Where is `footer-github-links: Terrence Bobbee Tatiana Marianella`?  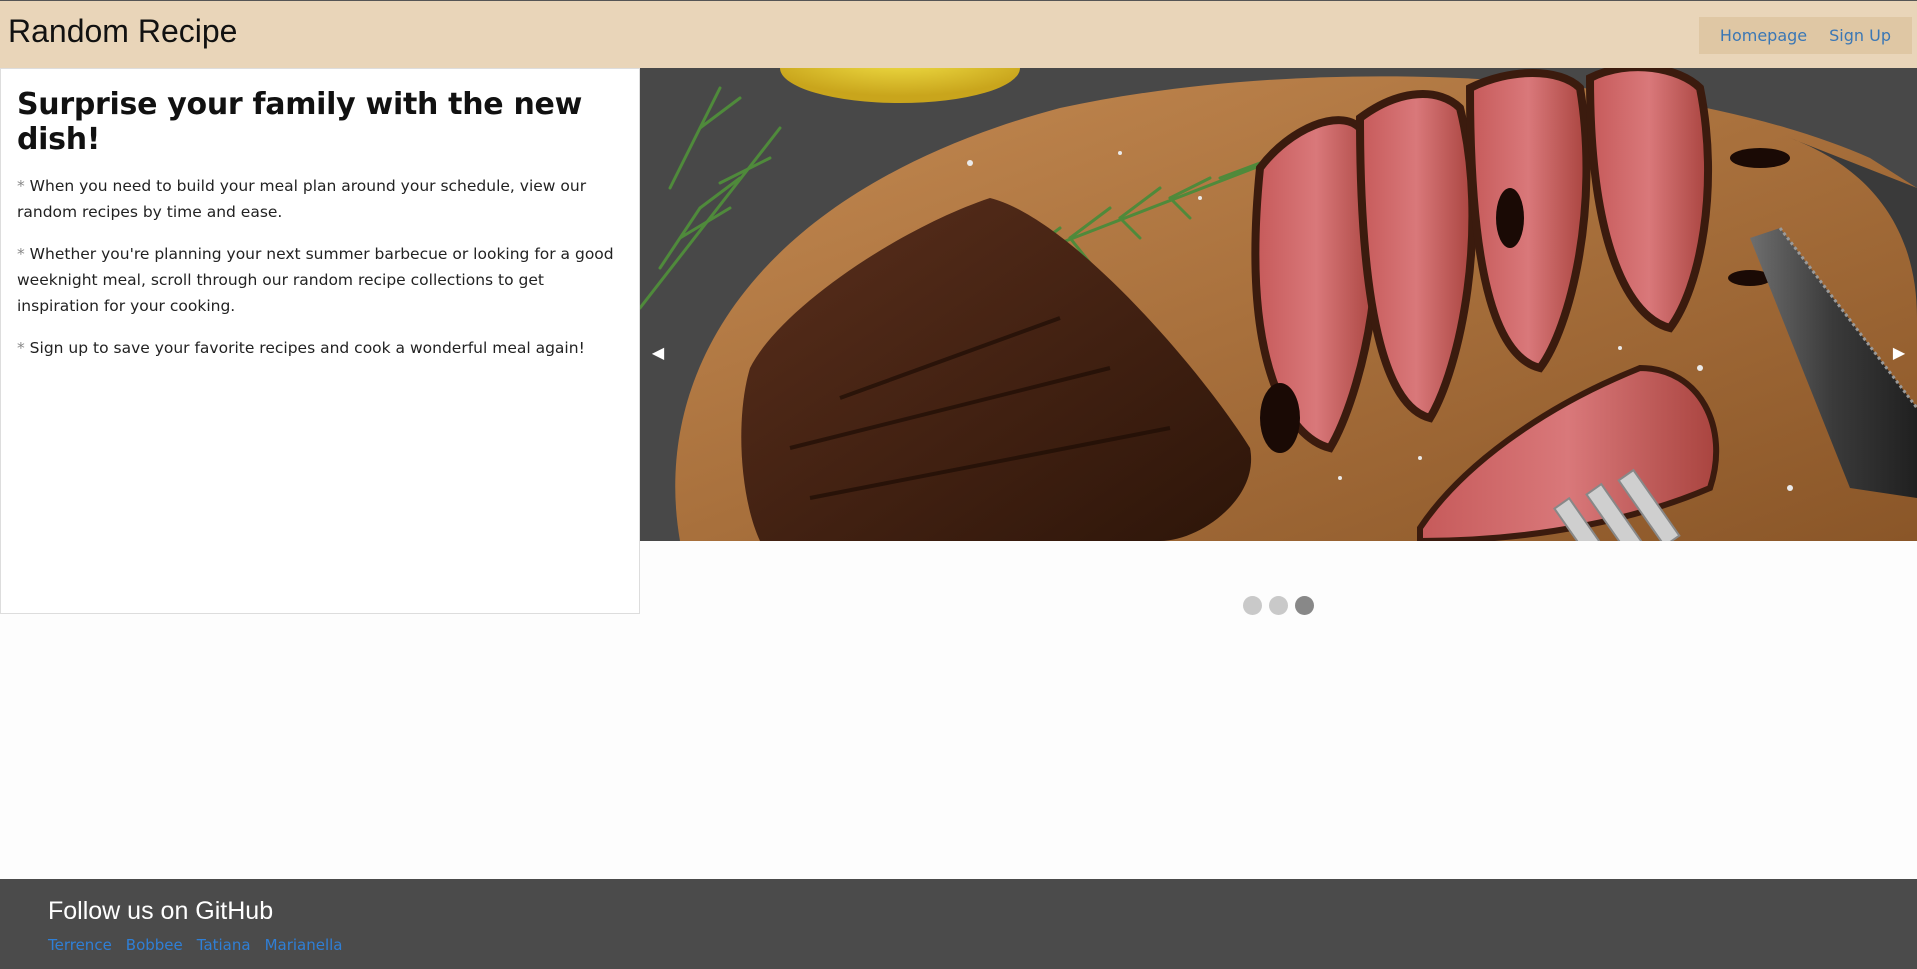 footer-github-links: Terrence Bobbee Tatiana Marianella is located at coordinates (195, 945).